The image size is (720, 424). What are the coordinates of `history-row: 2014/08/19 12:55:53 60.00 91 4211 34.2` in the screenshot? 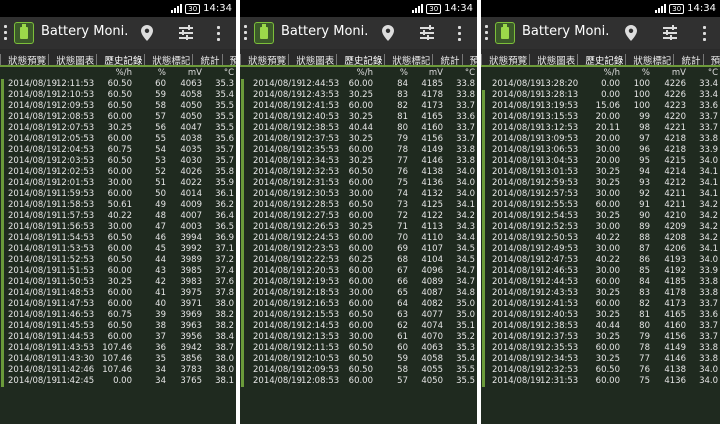 It's located at (600, 205).